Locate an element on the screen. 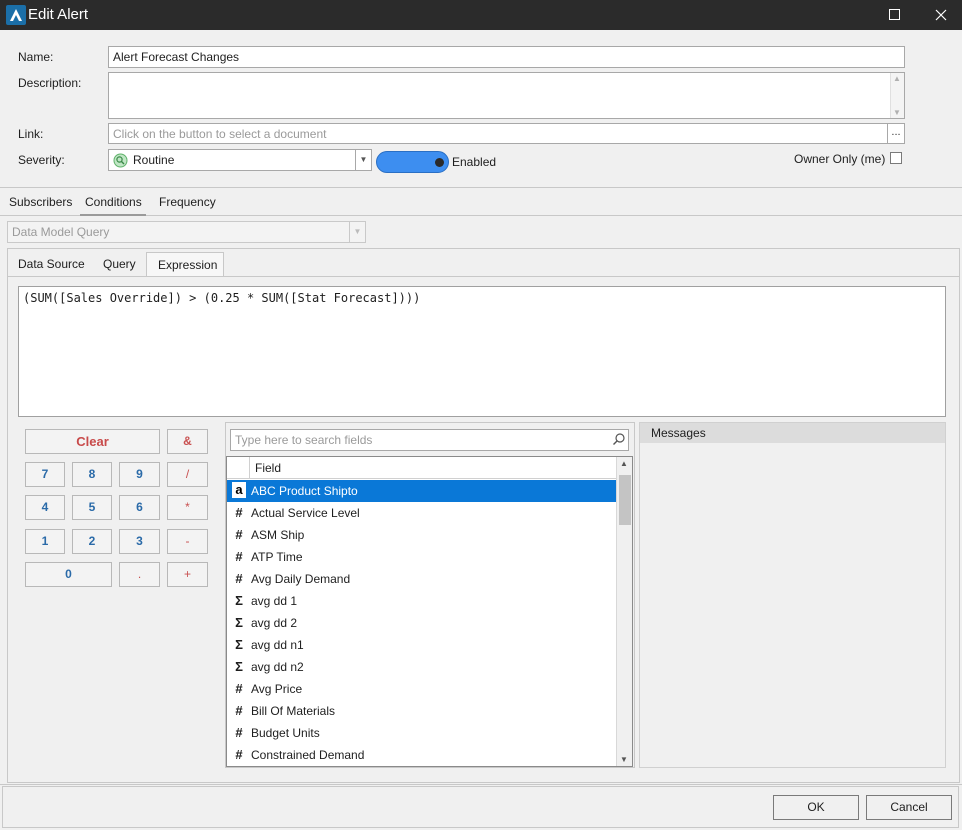  description-label: Description: is located at coordinates (50, 83).